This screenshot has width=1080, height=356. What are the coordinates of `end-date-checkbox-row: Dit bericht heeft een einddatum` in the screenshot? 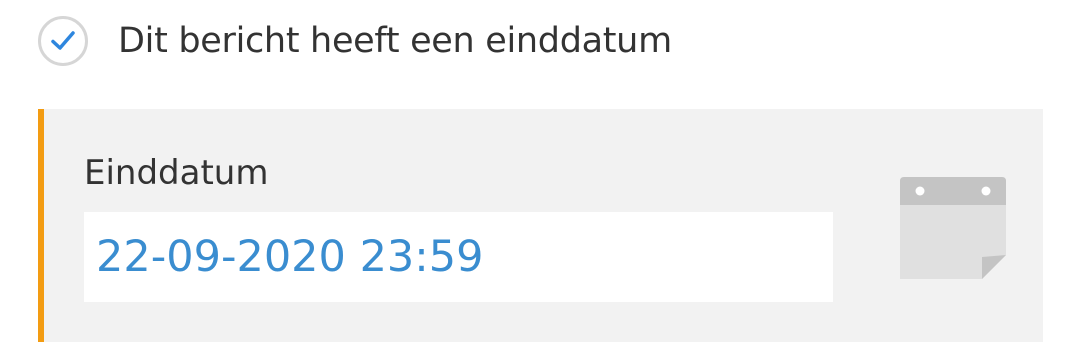 It's located at (355, 41).